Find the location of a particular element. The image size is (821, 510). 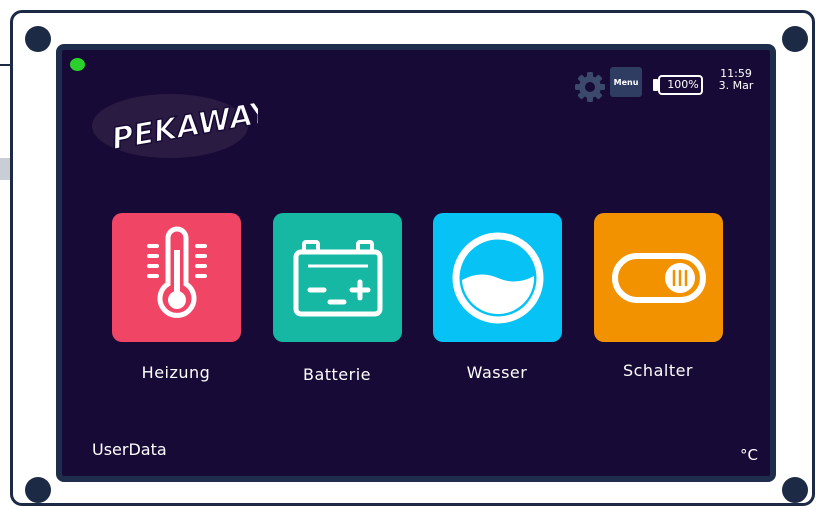

screw-bottom-right is located at coordinates (795, 490).